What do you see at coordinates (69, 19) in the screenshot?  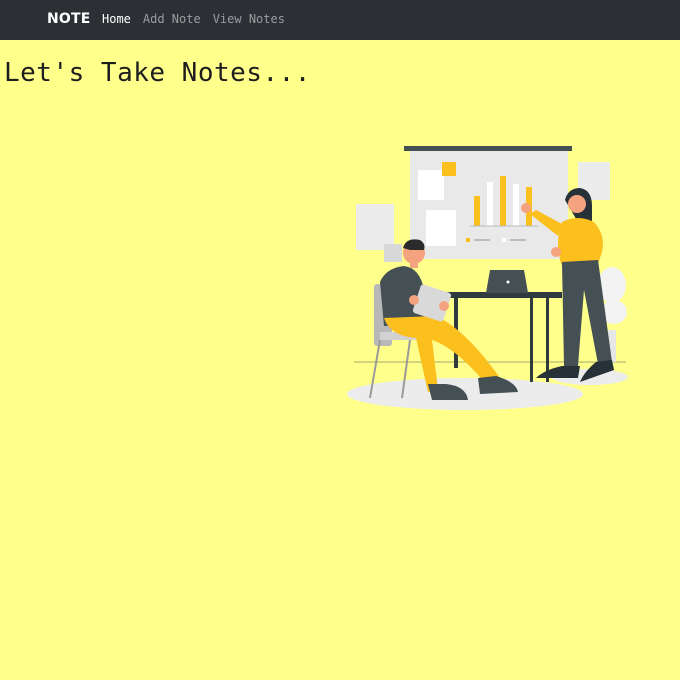 I see `brand-logo: NOTE` at bounding box center [69, 19].